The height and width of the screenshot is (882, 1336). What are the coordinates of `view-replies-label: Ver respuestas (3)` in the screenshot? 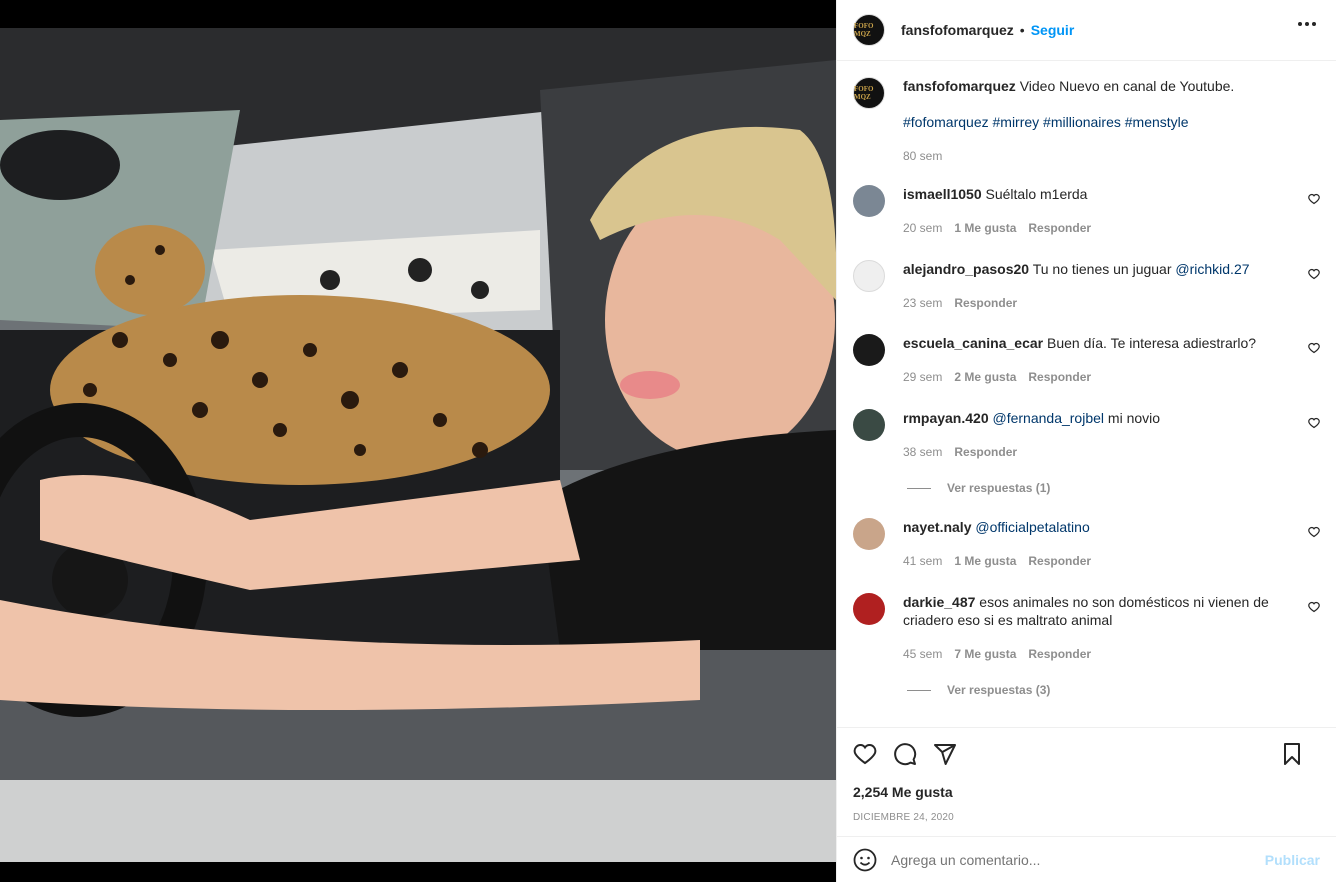 It's located at (999, 690).